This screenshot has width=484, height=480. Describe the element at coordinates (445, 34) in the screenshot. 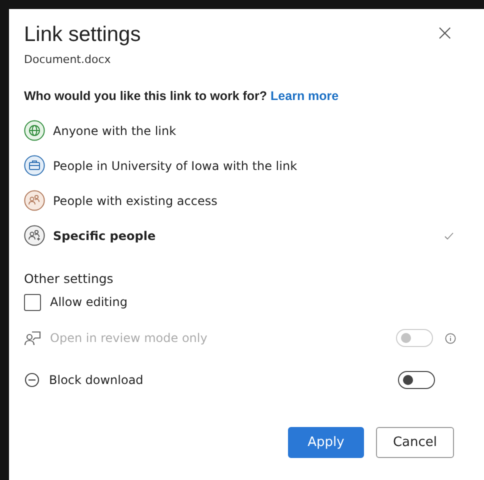

I see `close-button: ×` at that location.